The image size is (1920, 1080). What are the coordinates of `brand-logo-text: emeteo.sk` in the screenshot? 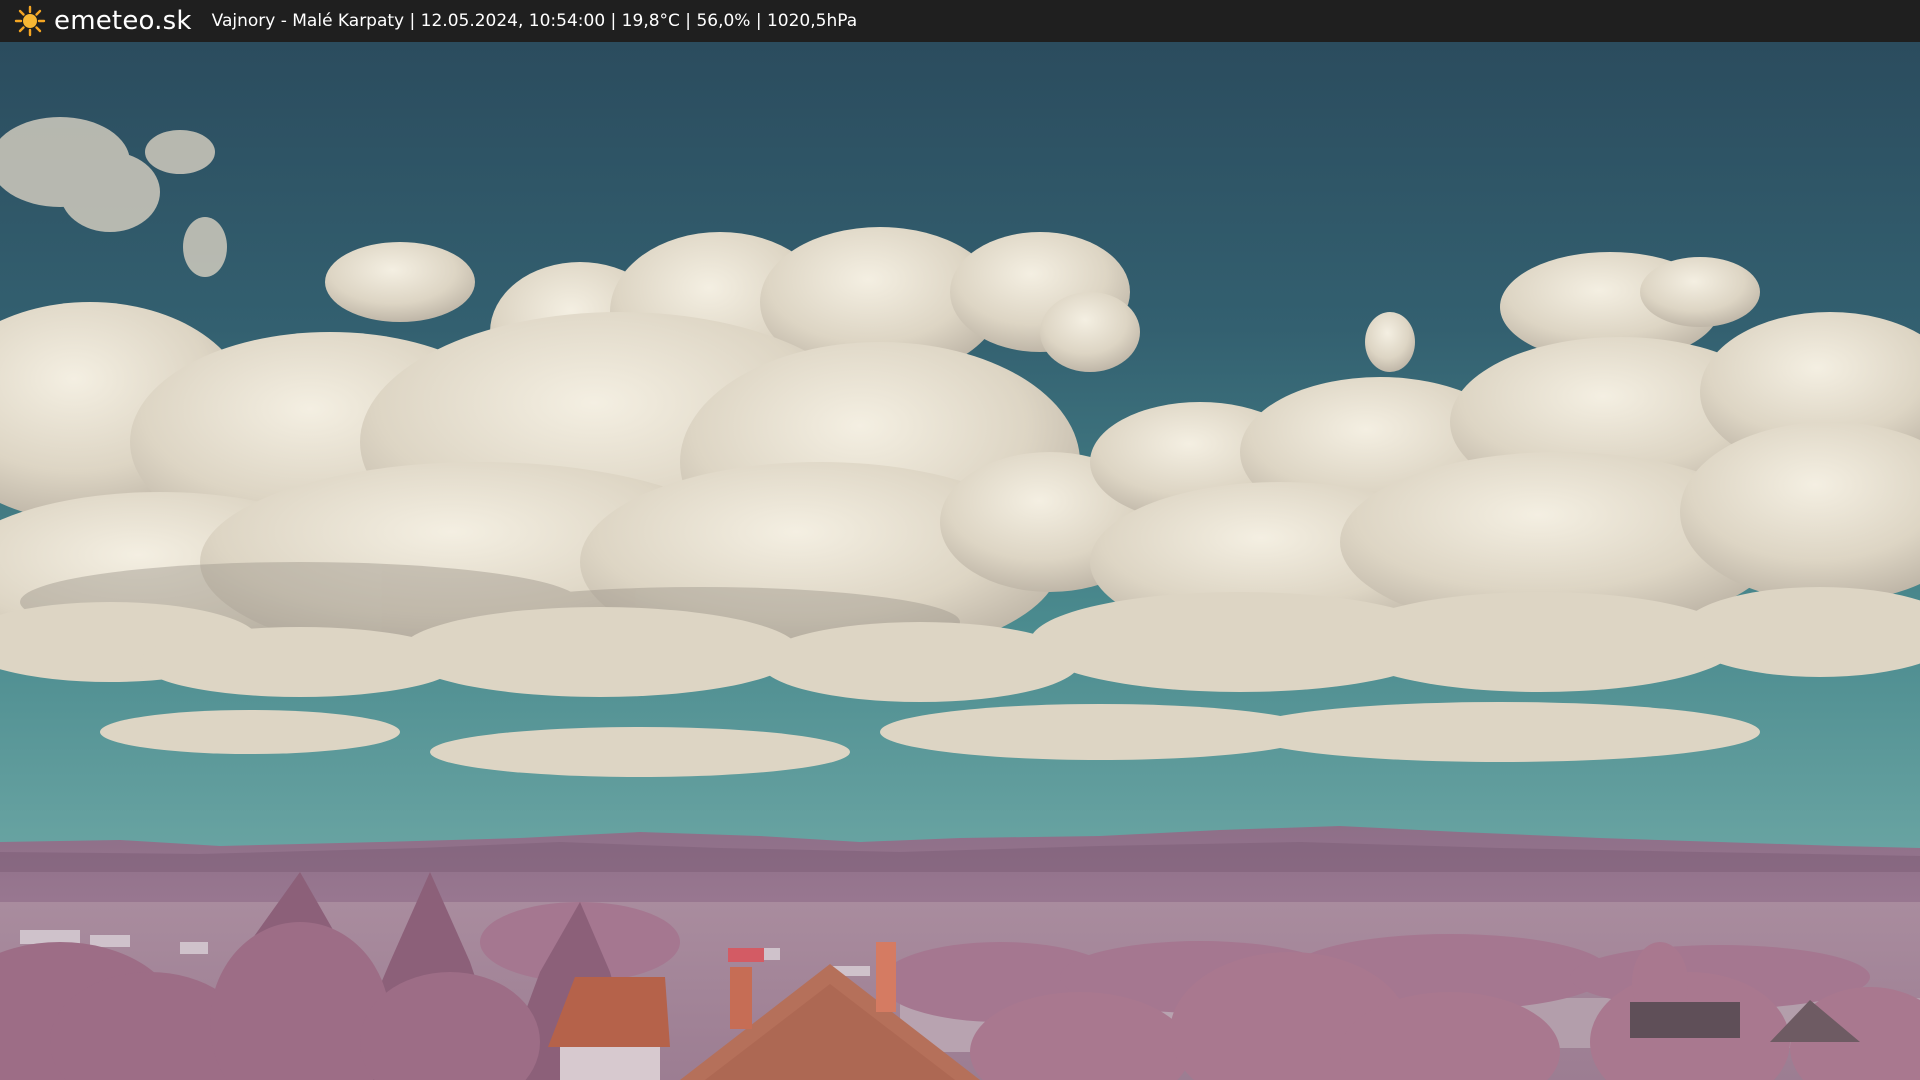 It's located at (123, 21).